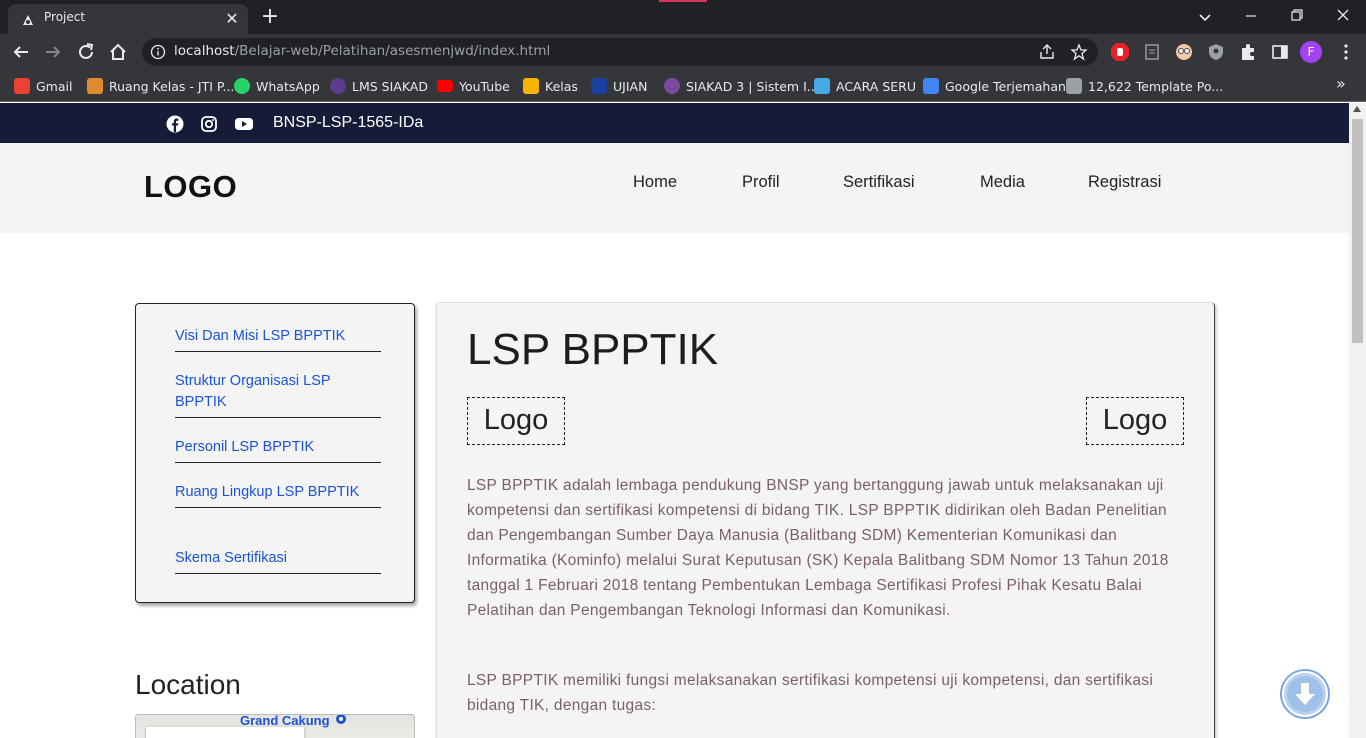 This screenshot has width=1366, height=738. I want to click on close-window-icon, so click(1343, 17).